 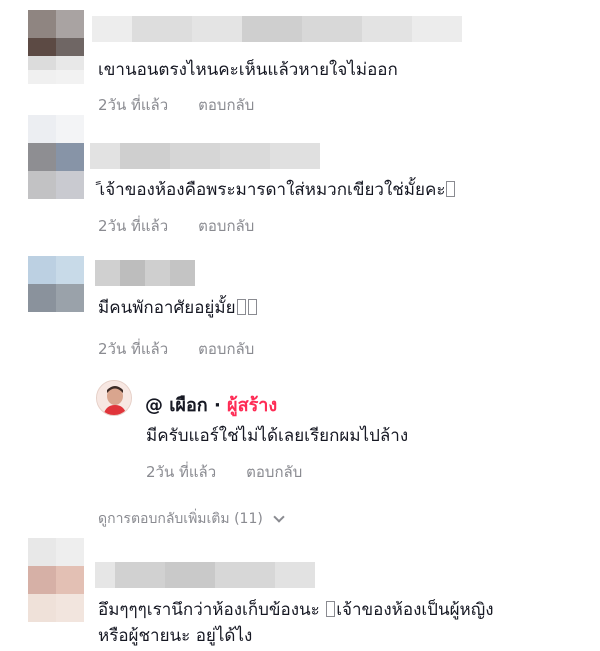 I want to click on comment-text: มีคนพักอาศัยอยู่มั้ย, so click(x=178, y=308).